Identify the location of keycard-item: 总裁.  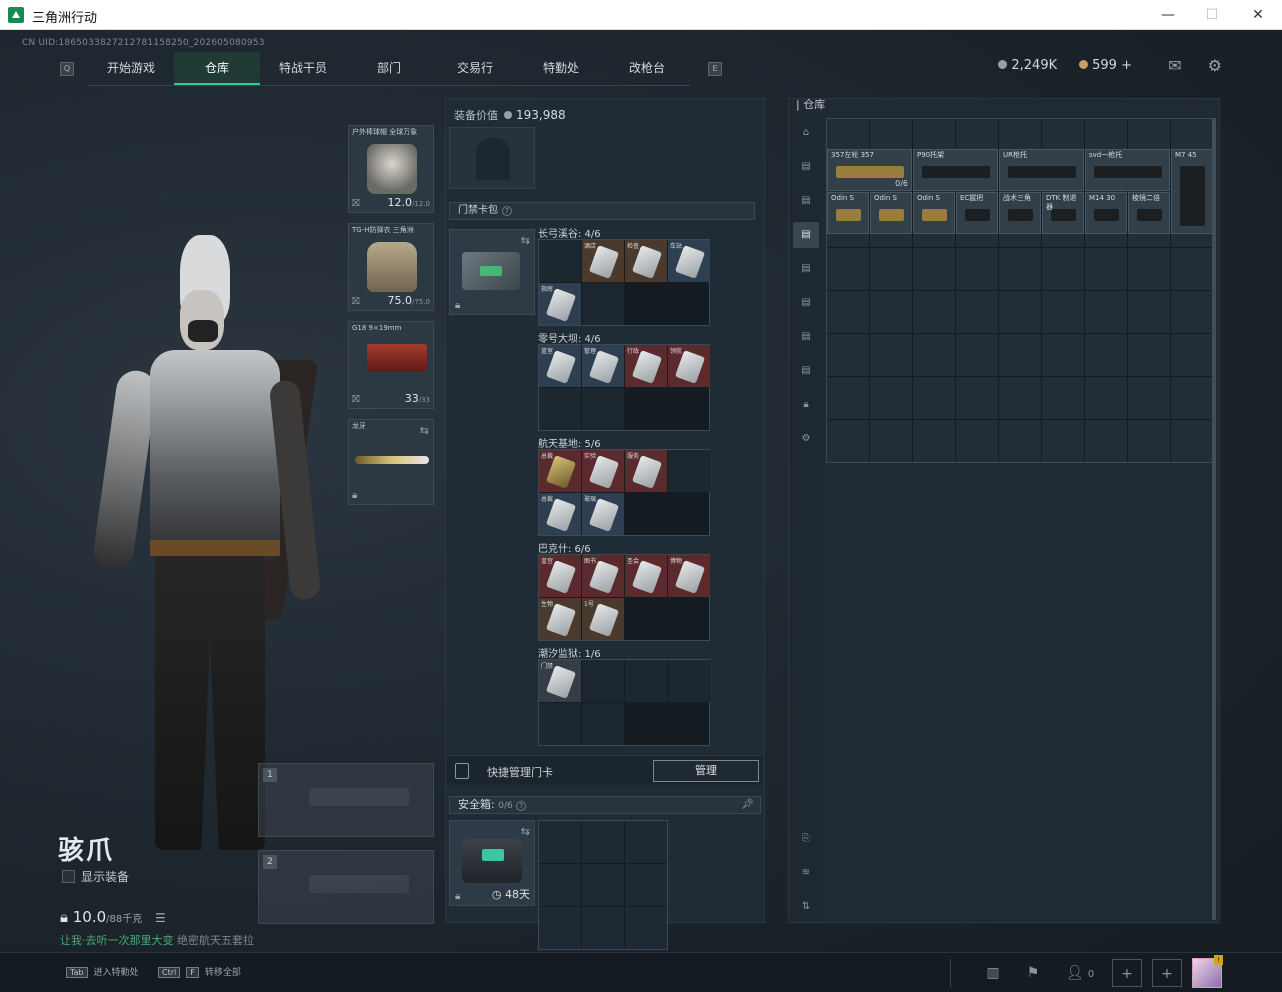
(560, 471).